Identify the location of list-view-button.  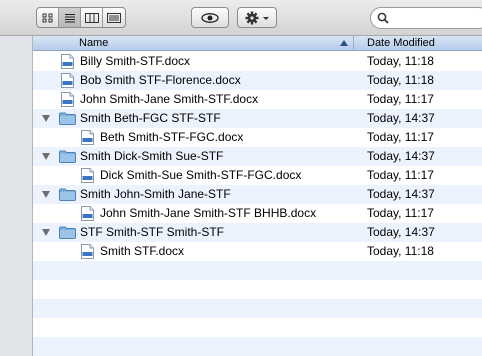
(70, 17).